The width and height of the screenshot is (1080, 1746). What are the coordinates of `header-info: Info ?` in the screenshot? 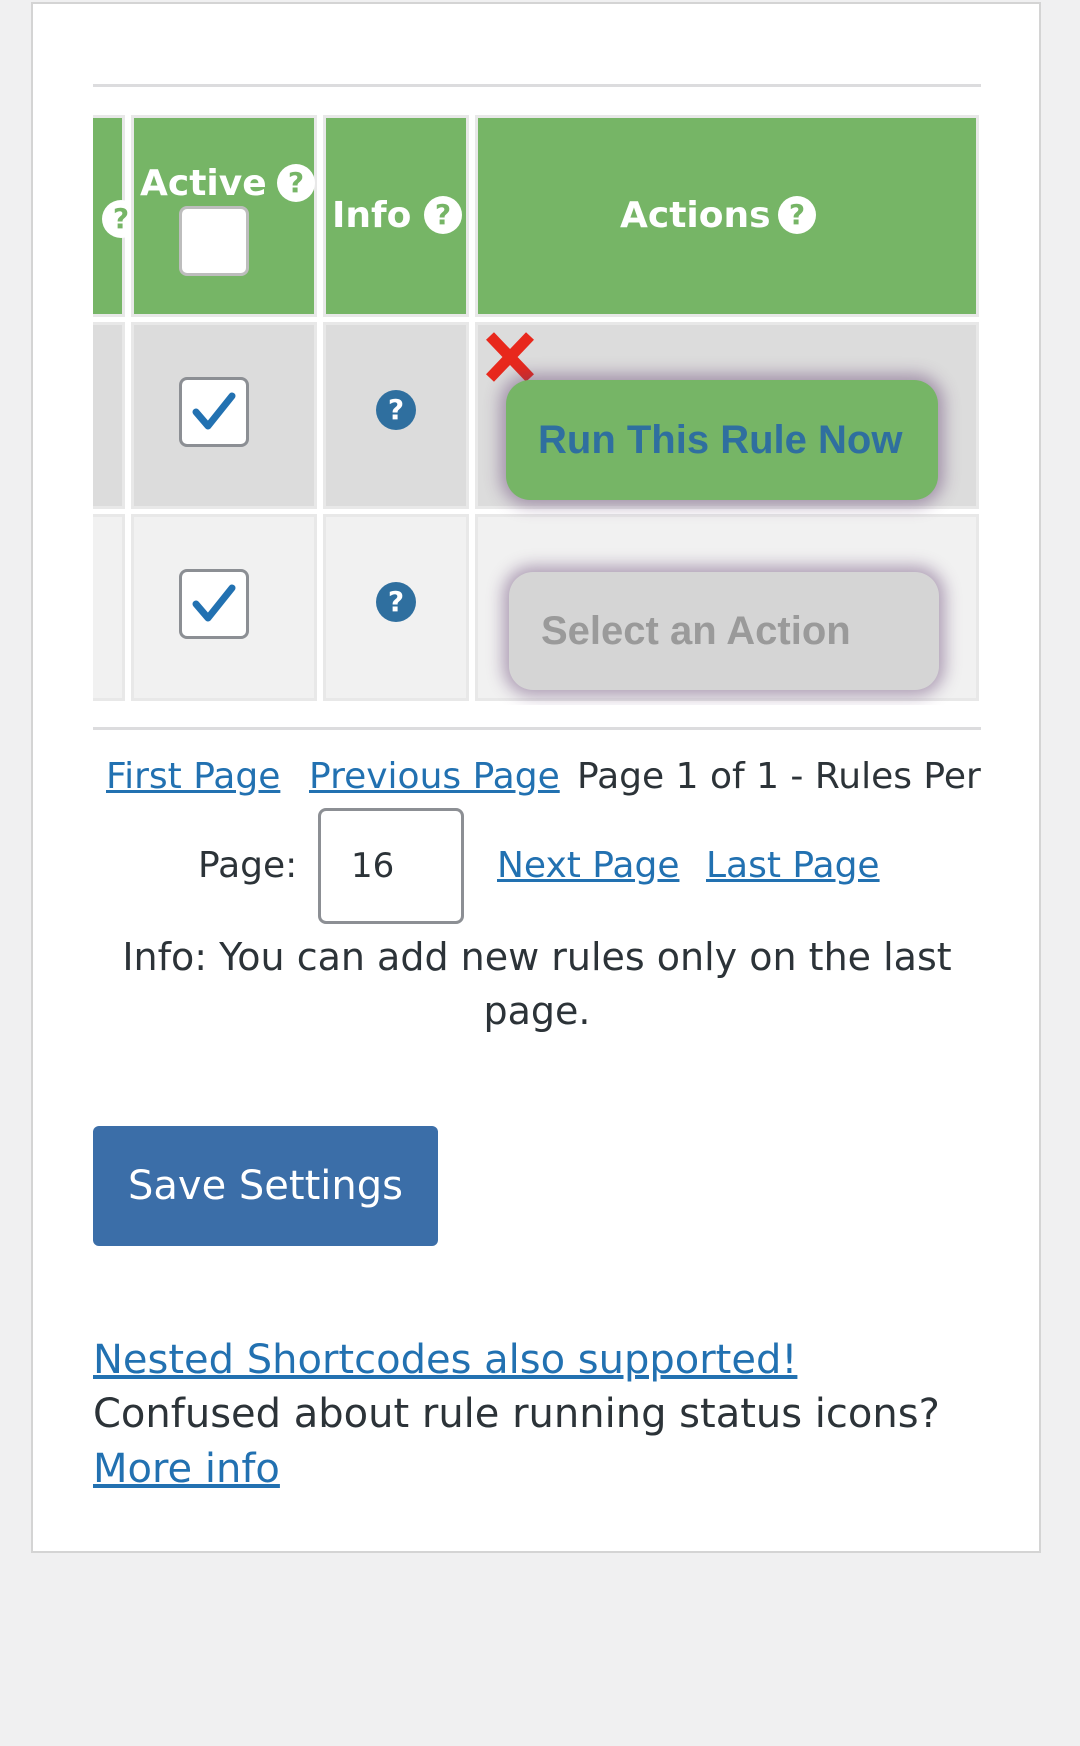 It's located at (396, 216).